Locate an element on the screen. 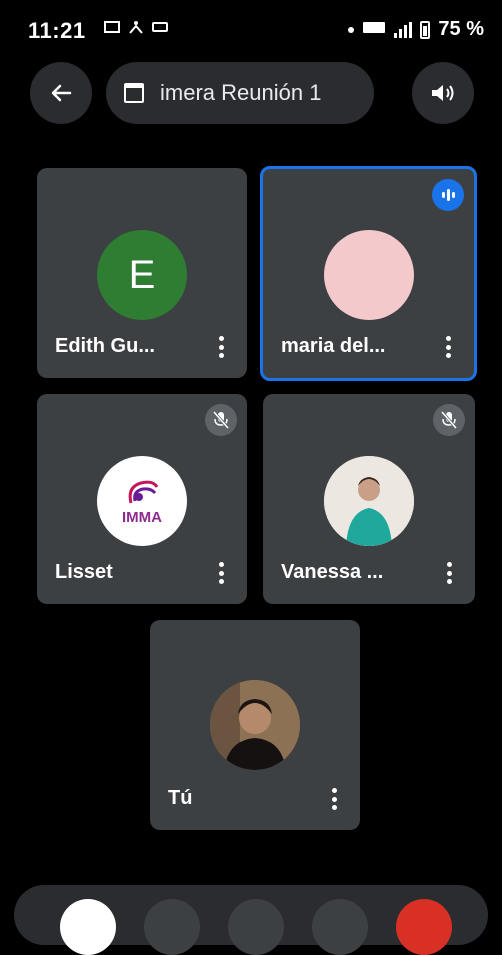 This screenshot has width=502, height=955. participant-name: Lisset is located at coordinates (84, 572).